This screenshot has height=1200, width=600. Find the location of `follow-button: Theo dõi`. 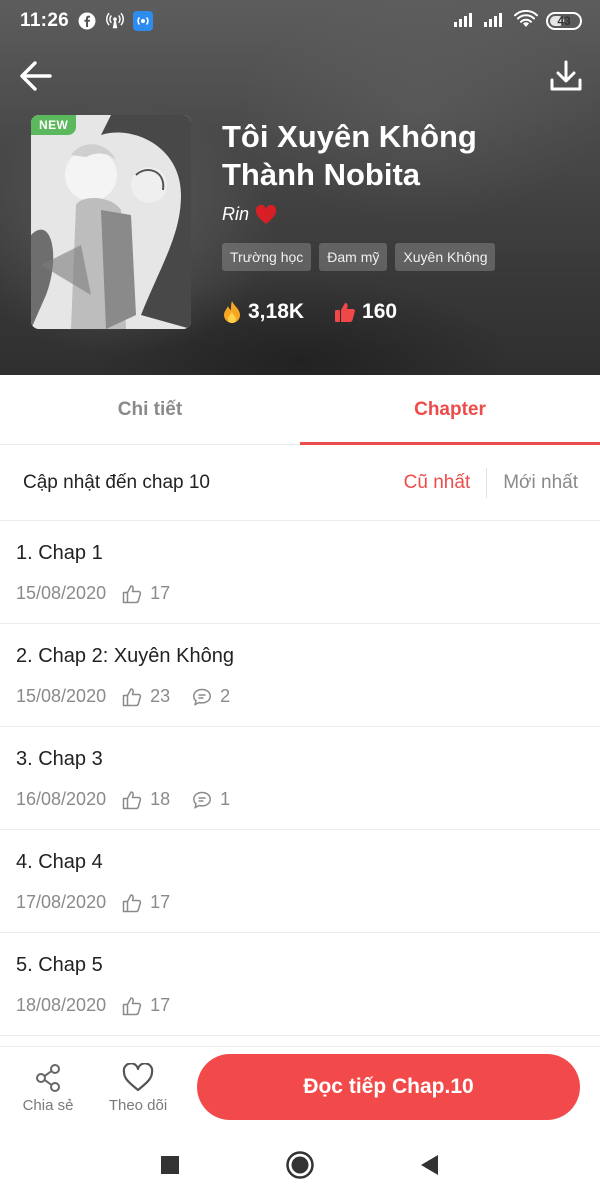

follow-button: Theo dõi is located at coordinates (138, 1088).